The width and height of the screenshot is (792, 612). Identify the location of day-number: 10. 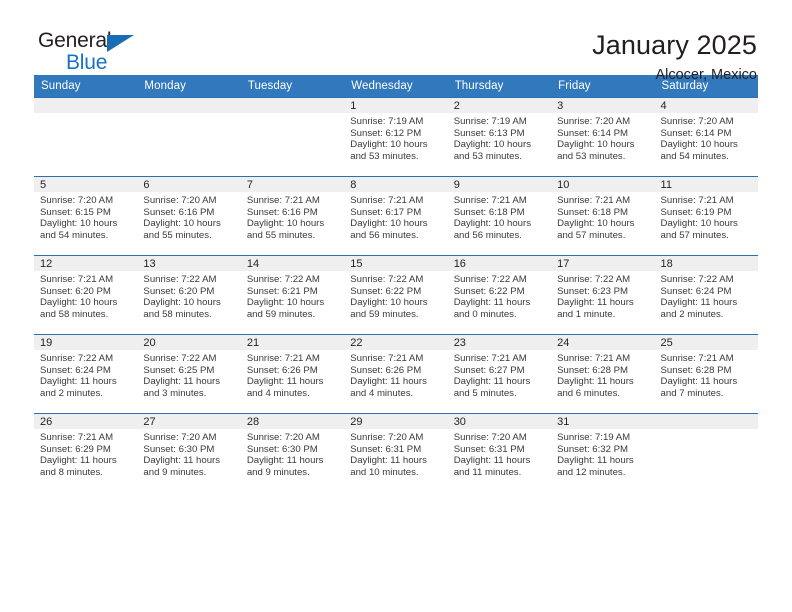
(603, 184).